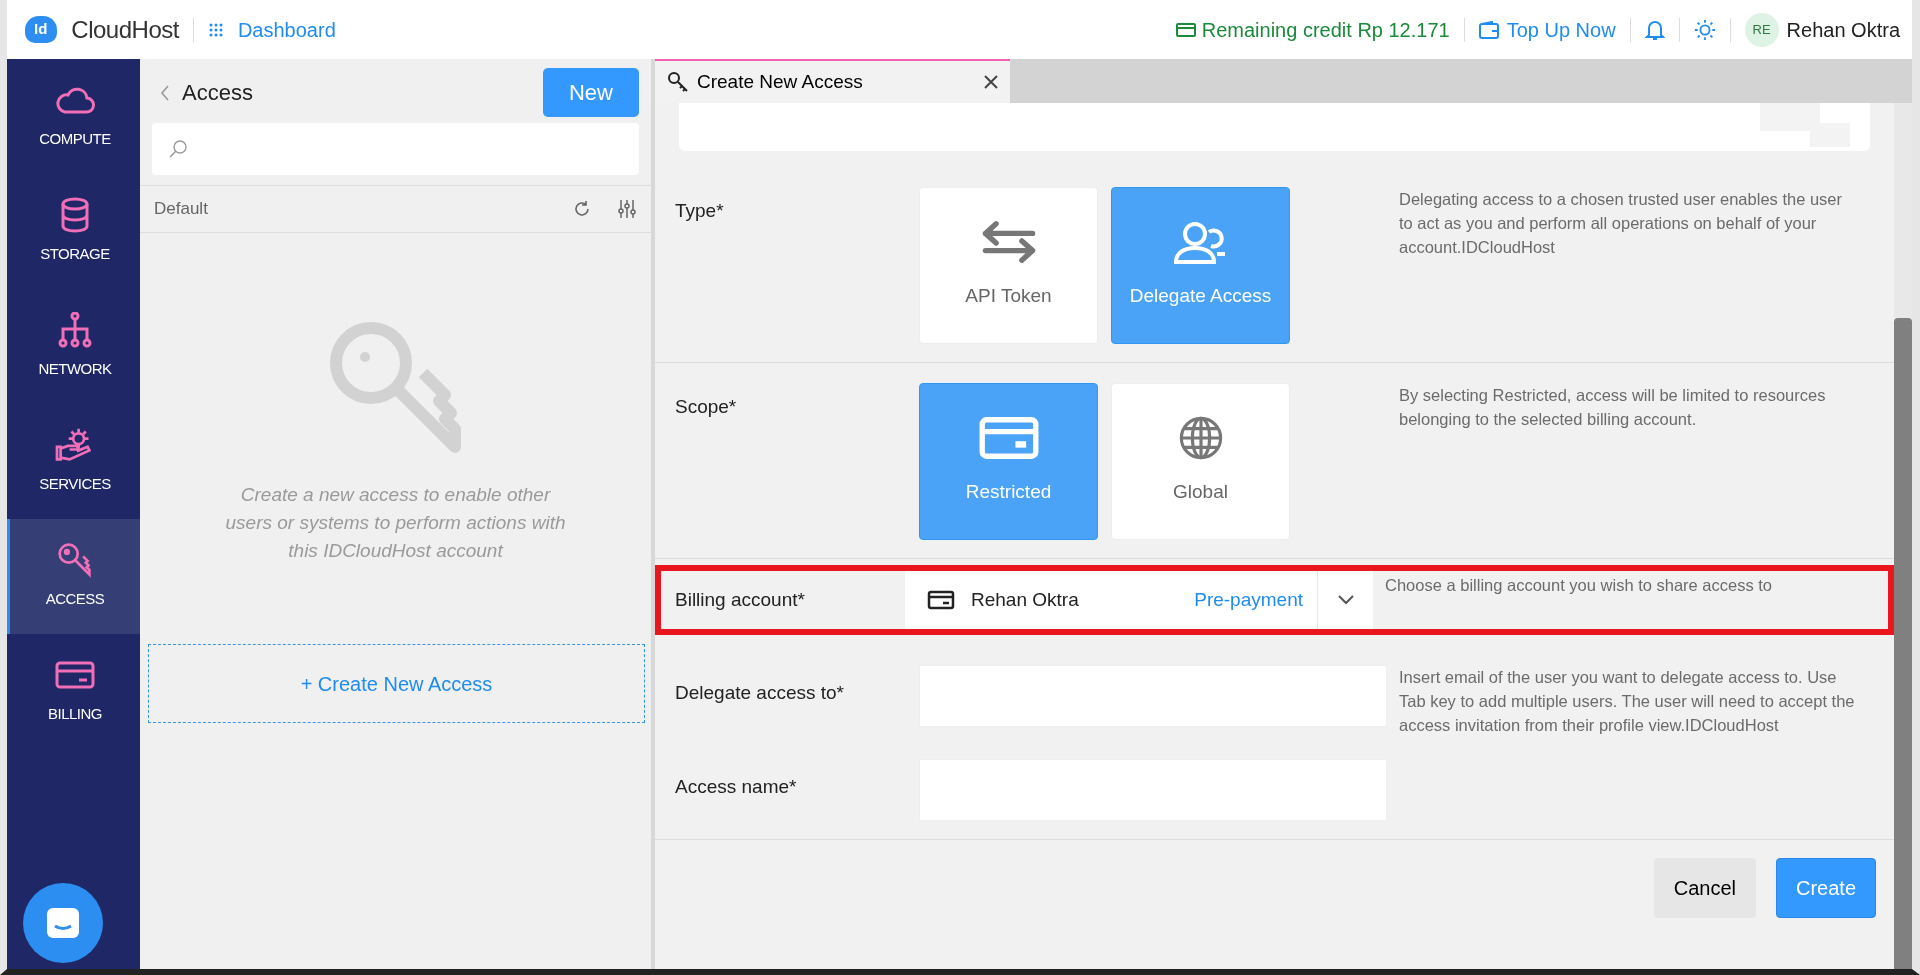 This screenshot has width=1920, height=975. Describe the element at coordinates (627, 208) in the screenshot. I see `sliders-icon` at that location.